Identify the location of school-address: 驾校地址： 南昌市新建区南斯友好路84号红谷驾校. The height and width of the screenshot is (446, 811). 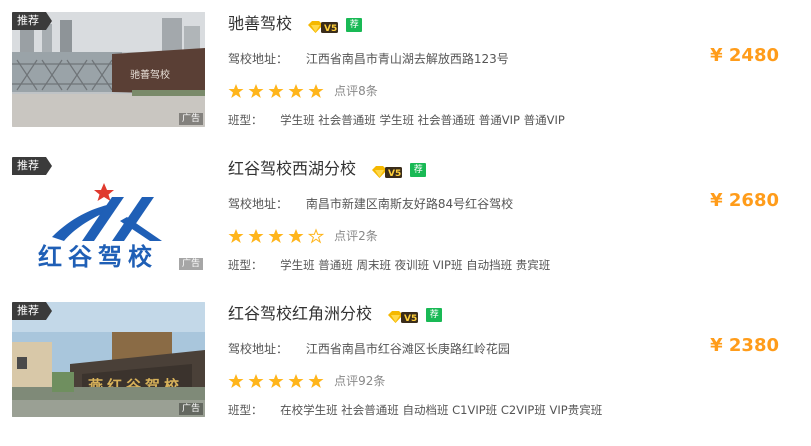
(370, 203).